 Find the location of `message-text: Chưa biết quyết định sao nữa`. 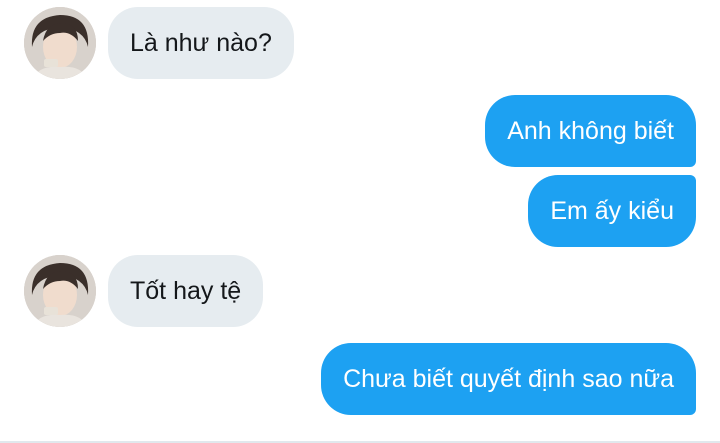

message-text: Chưa biết quyết định sao nữa is located at coordinates (508, 378).